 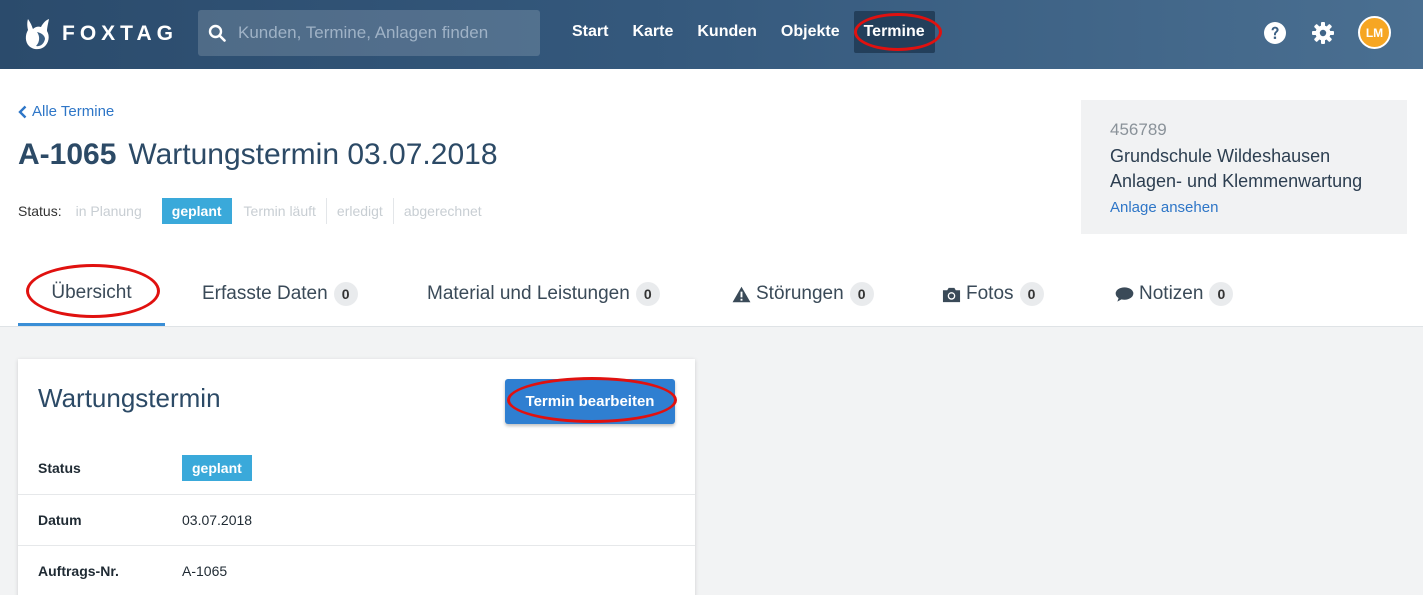 I want to click on top-icons: LM, so click(x=1315, y=32).